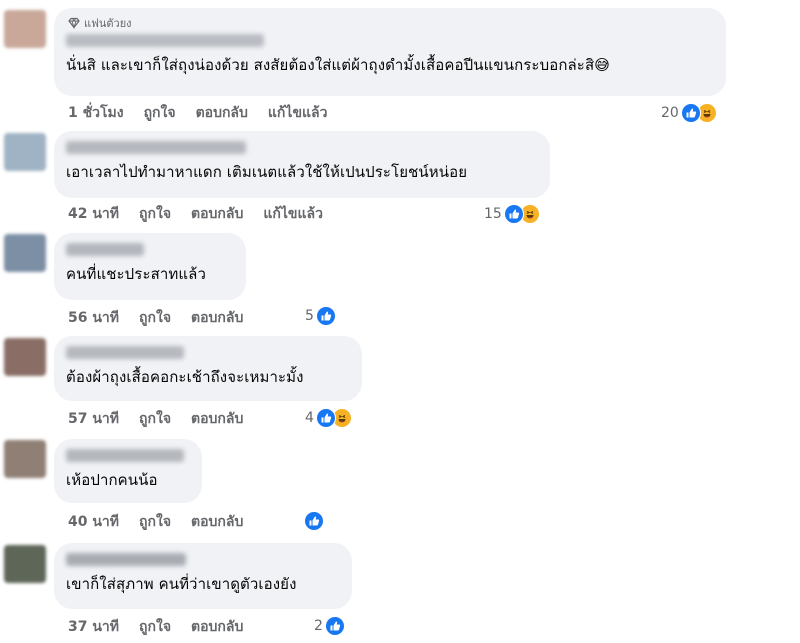 Image resolution: width=800 pixels, height=643 pixels. I want to click on reactions: 4, so click(328, 418).